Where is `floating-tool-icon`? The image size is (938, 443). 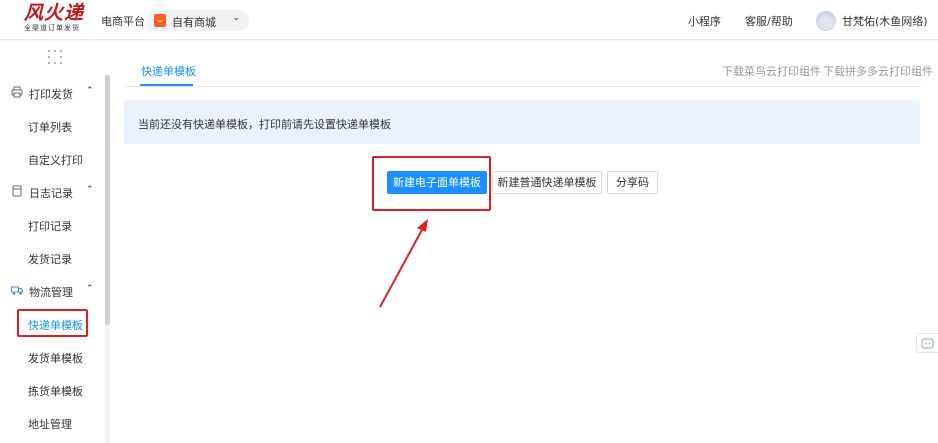
floating-tool-icon is located at coordinates (927, 343).